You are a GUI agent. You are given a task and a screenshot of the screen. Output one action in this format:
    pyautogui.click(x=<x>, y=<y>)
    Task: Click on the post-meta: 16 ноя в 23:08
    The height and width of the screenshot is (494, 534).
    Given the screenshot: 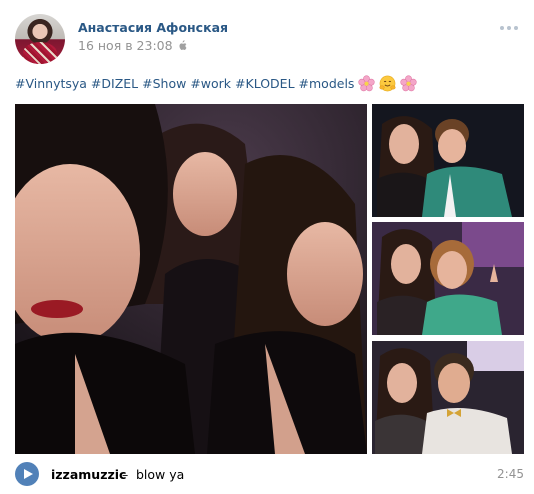 What is the action you would take?
    pyautogui.click(x=132, y=45)
    